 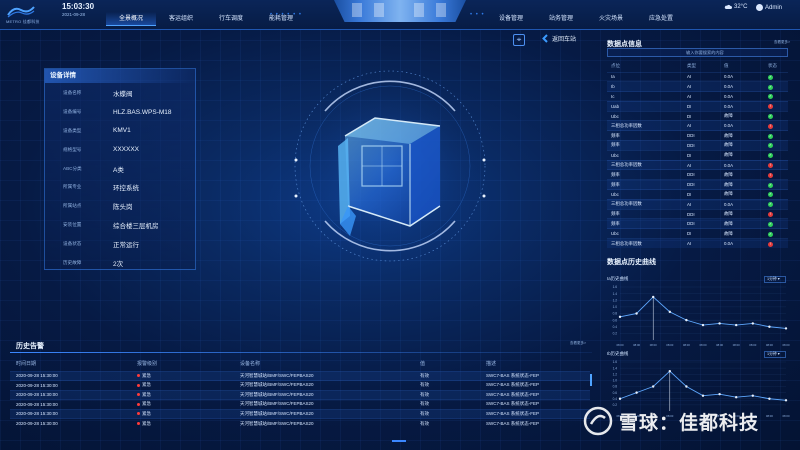 What do you see at coordinates (611, 19) in the screenshot?
I see `nav-fire: 火灾场景` at bounding box center [611, 19].